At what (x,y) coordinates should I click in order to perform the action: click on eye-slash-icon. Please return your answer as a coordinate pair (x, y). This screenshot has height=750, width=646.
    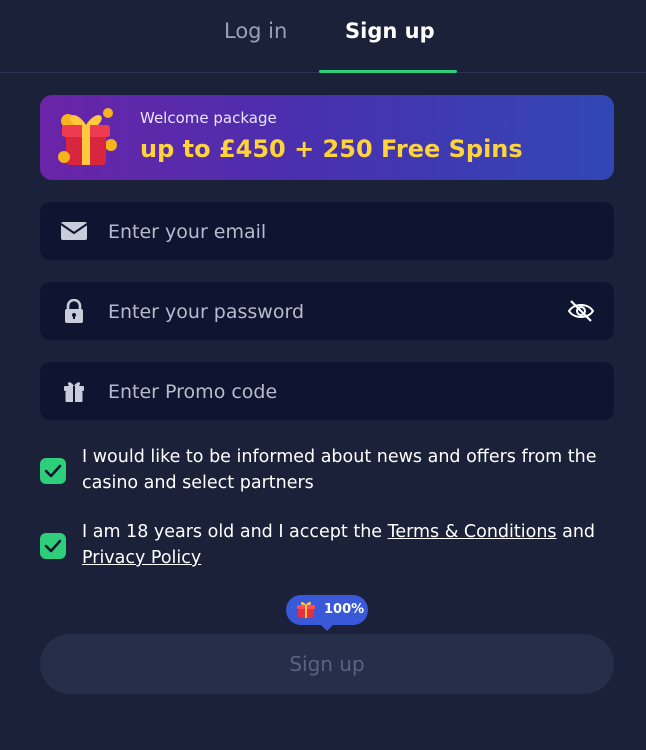
    Looking at the image, I should click on (581, 311).